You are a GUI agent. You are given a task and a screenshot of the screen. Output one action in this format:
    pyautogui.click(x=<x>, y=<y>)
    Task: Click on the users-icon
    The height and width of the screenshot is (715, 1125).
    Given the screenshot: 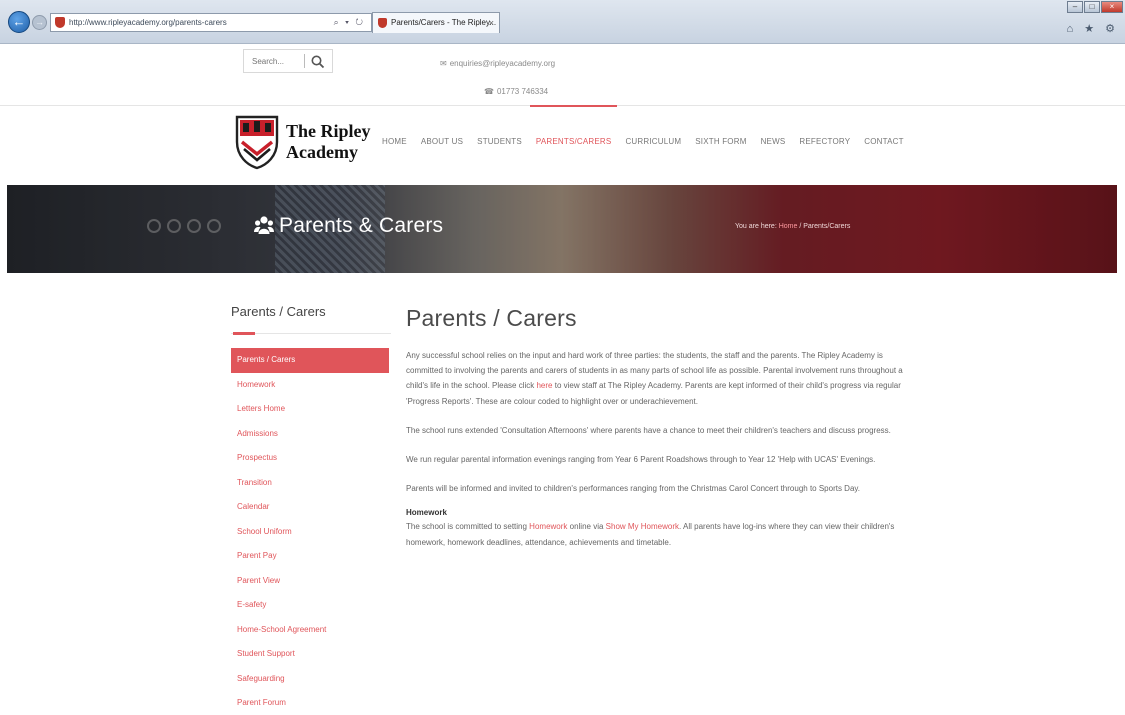 What is the action you would take?
    pyautogui.click(x=264, y=225)
    